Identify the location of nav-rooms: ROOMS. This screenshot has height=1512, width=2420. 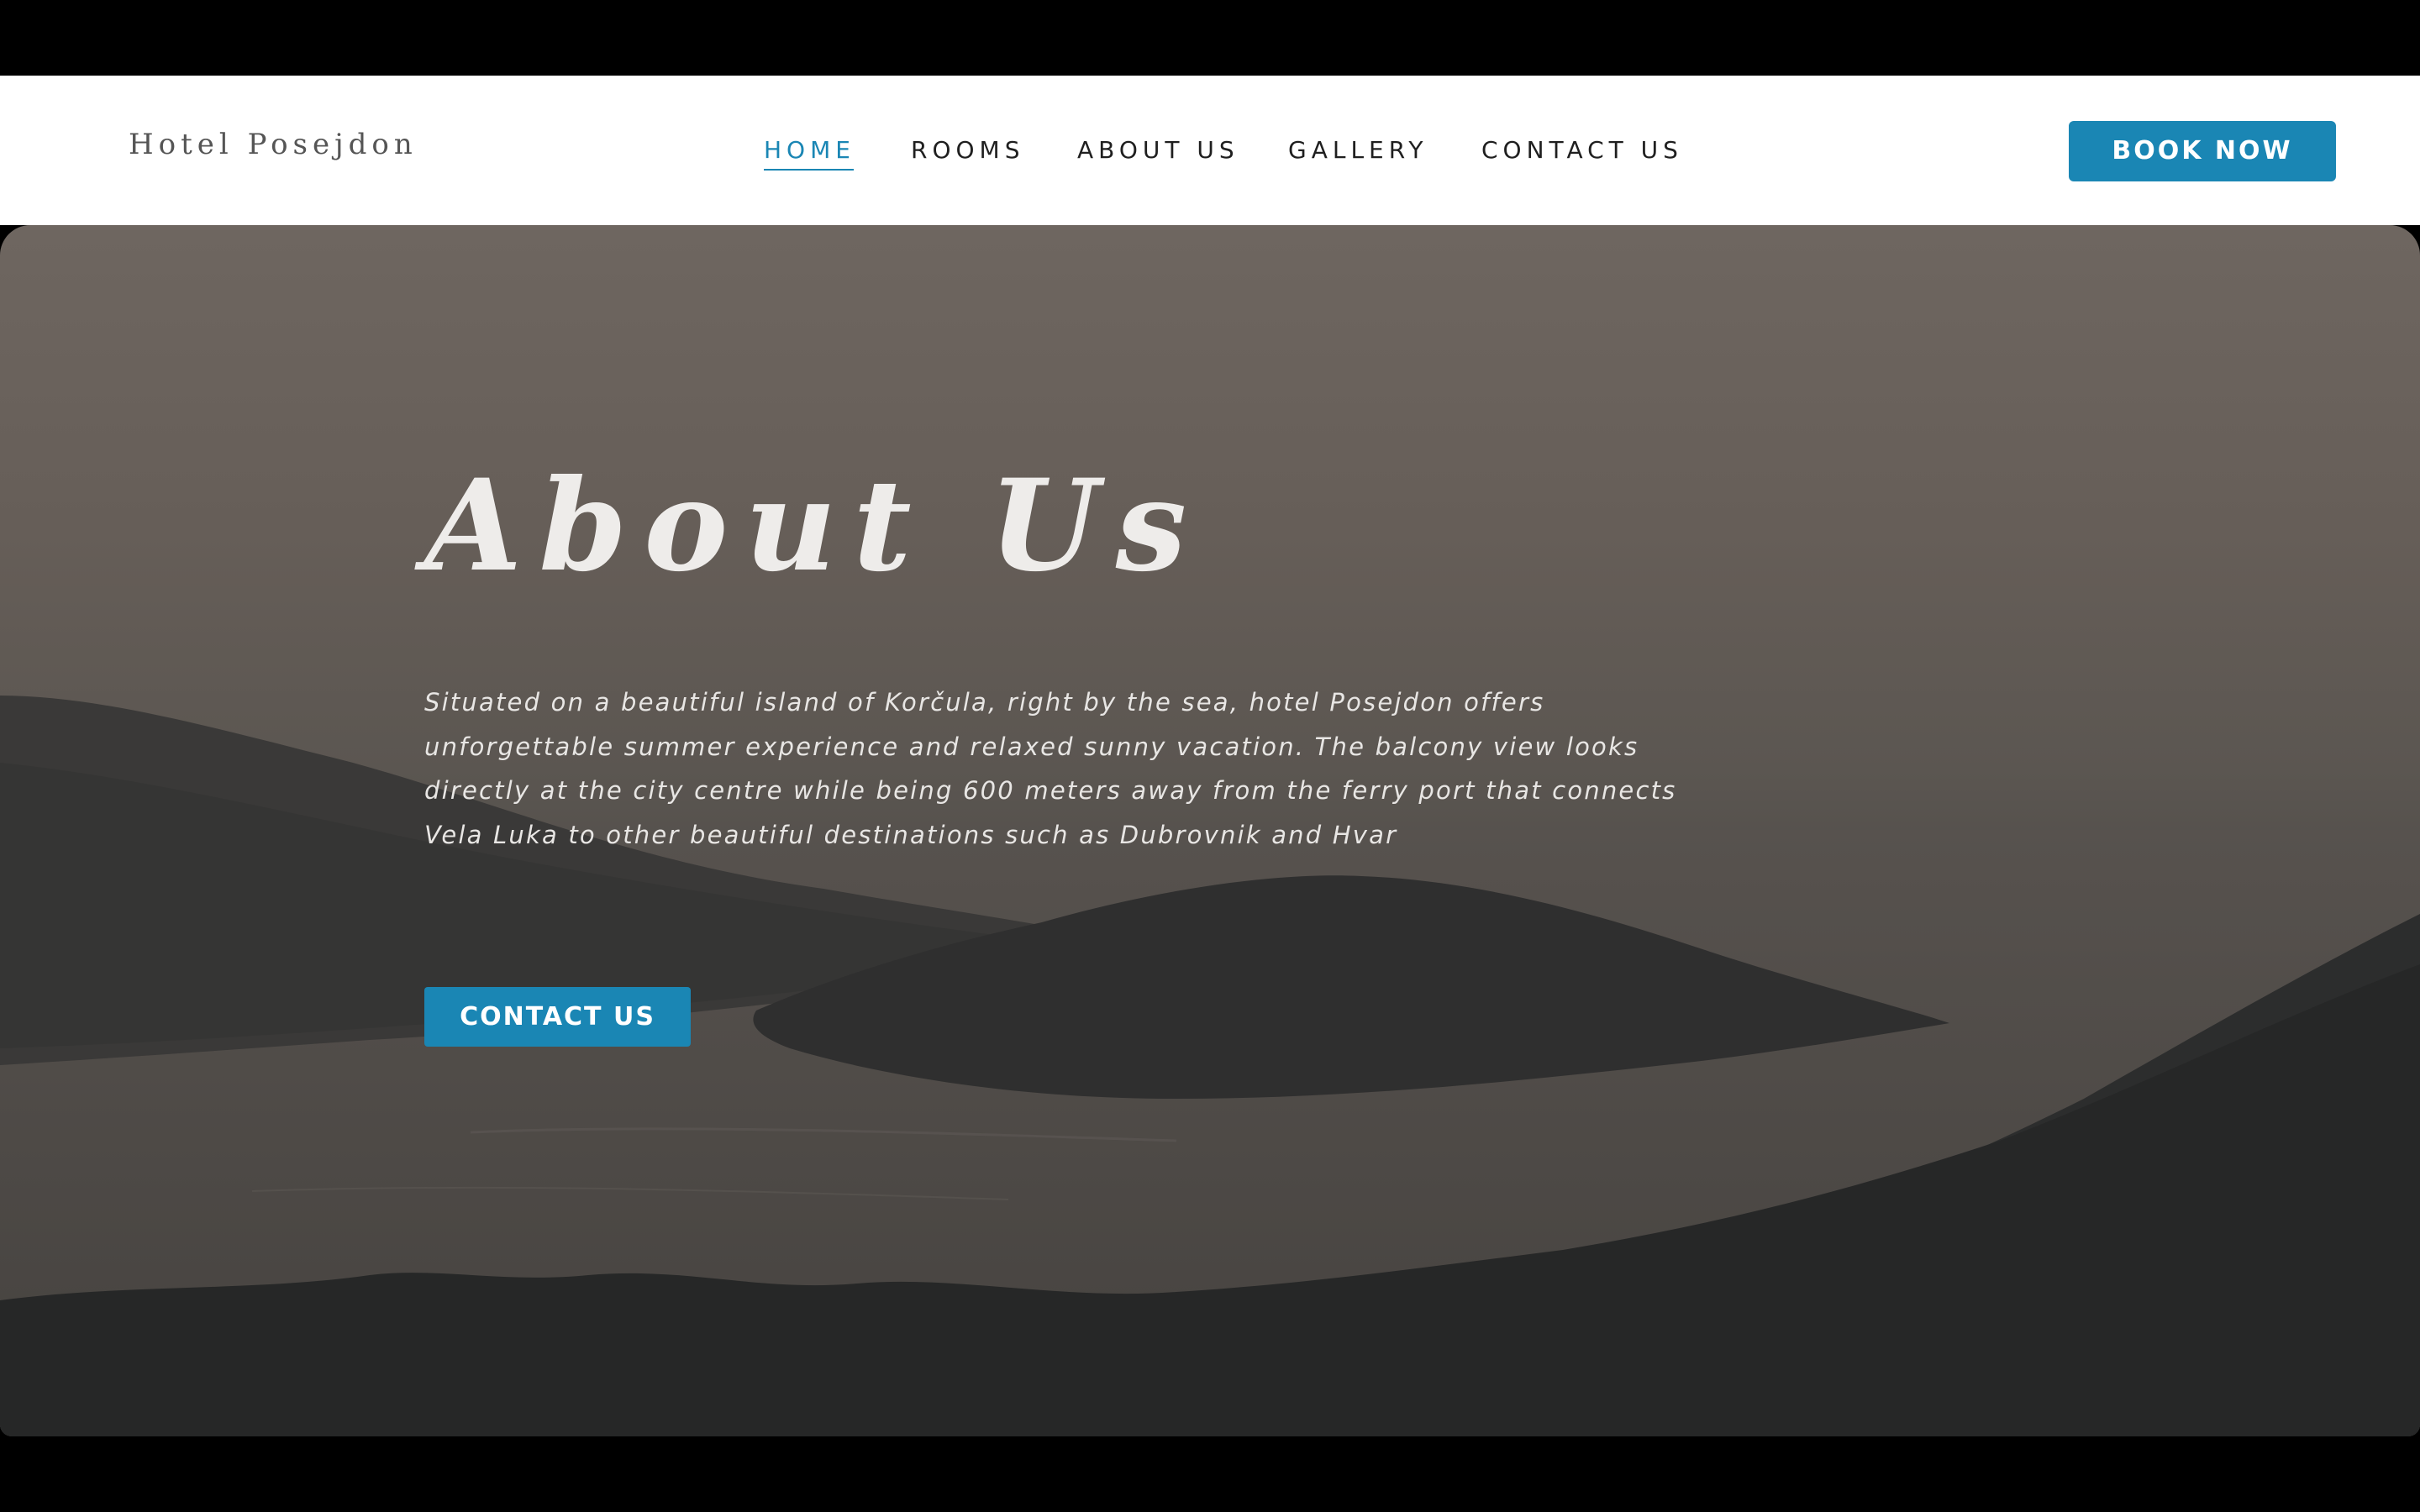
(967, 150).